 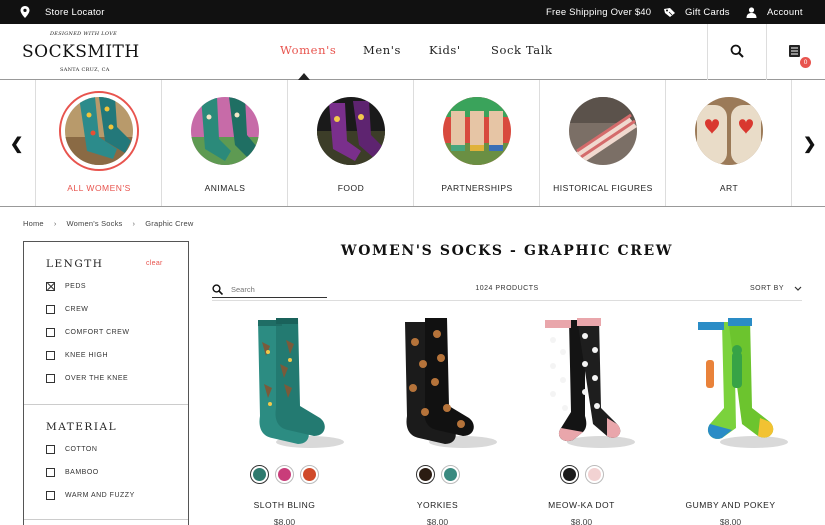 I want to click on account-label: Account, so click(x=785, y=12).